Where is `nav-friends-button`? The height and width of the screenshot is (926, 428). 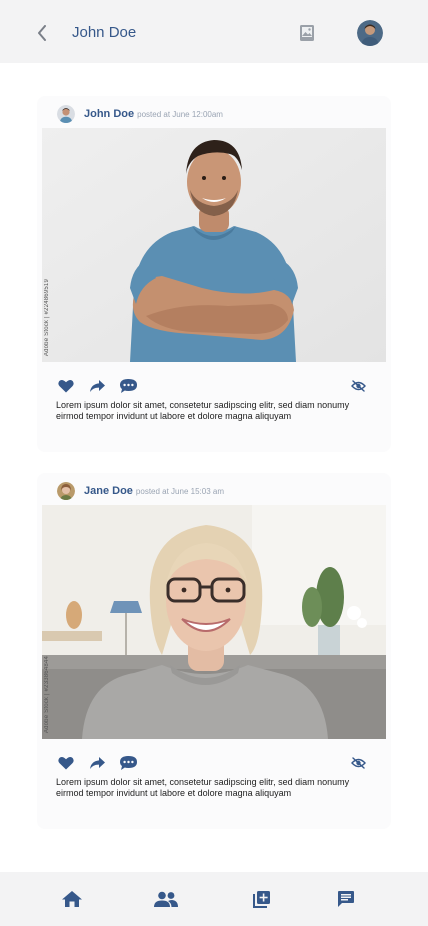 nav-friends-button is located at coordinates (166, 899).